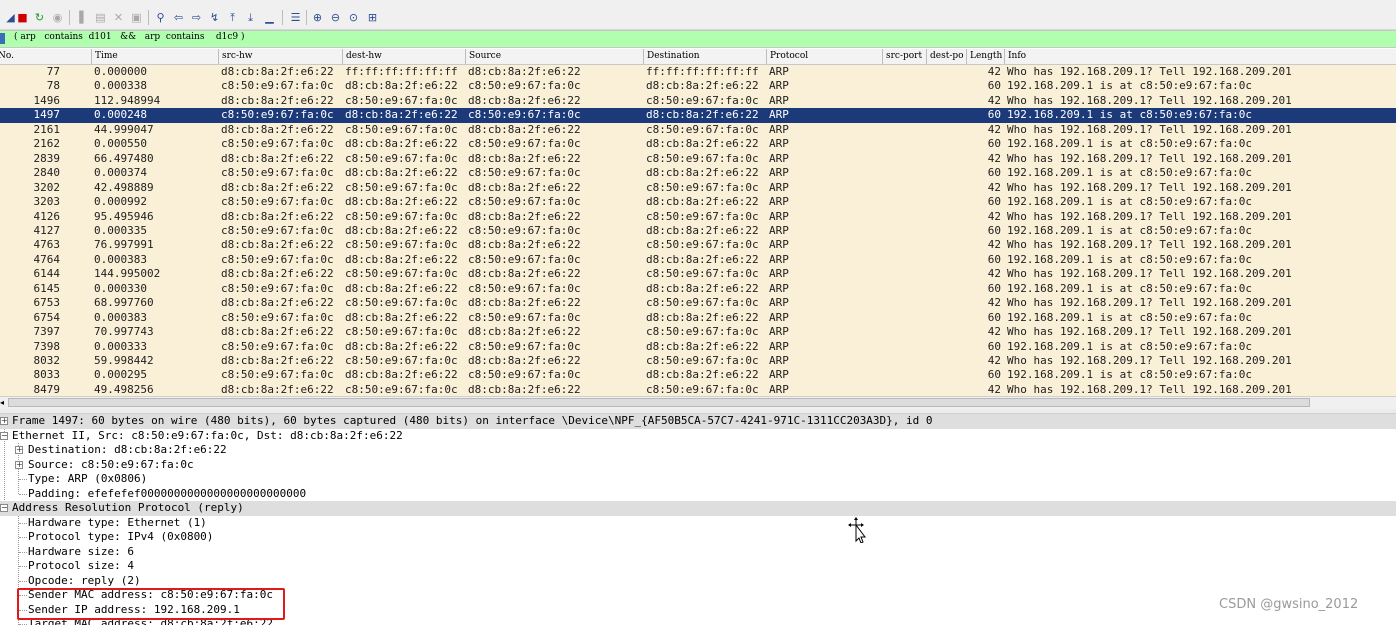  I want to click on restart-icon: ↻, so click(39, 17).